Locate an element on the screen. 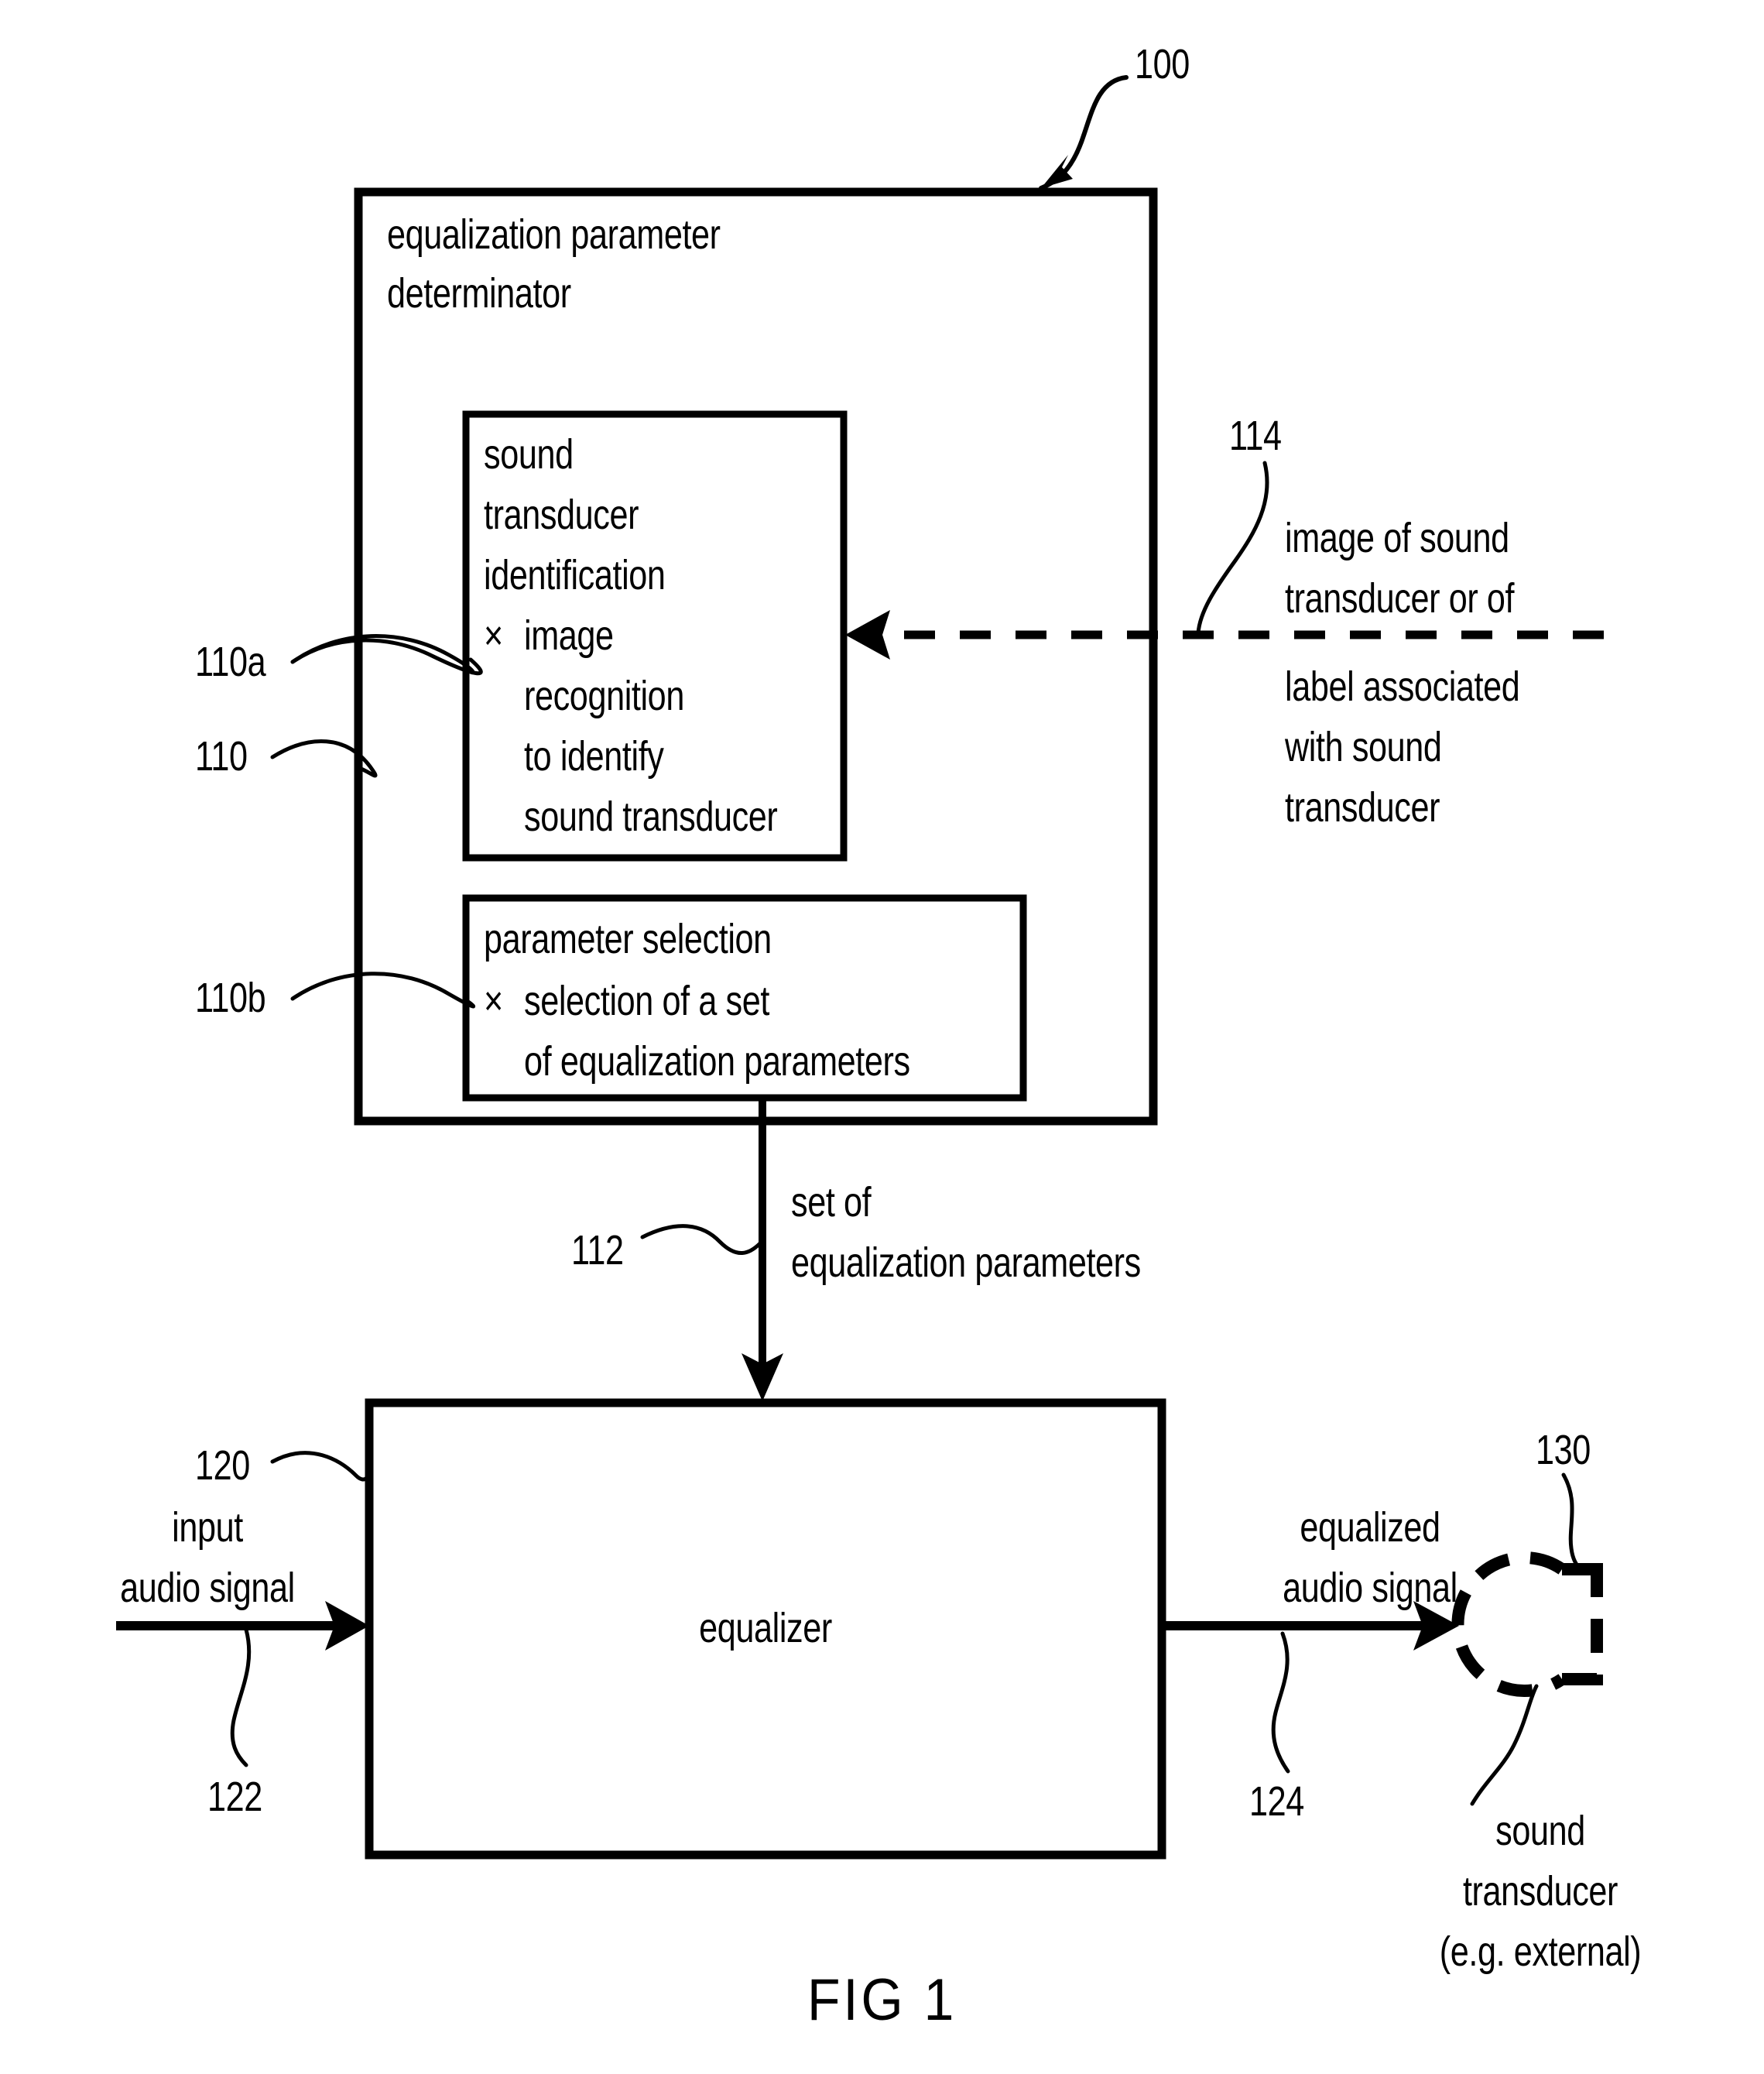 This screenshot has height=2074, width=1764. parameters-signal-line2: equalization parameters is located at coordinates (966, 1262).